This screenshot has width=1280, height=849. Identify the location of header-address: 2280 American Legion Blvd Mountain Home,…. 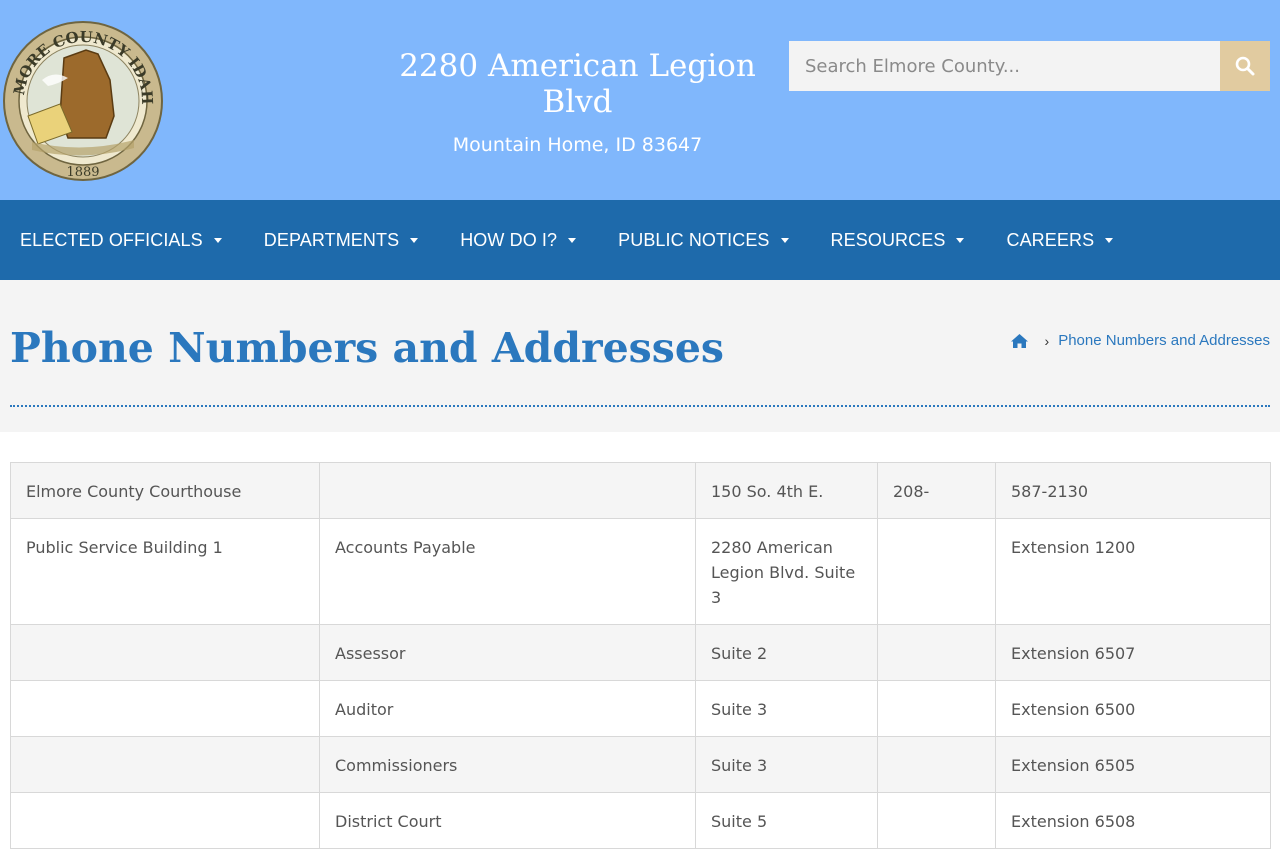
(577, 102).